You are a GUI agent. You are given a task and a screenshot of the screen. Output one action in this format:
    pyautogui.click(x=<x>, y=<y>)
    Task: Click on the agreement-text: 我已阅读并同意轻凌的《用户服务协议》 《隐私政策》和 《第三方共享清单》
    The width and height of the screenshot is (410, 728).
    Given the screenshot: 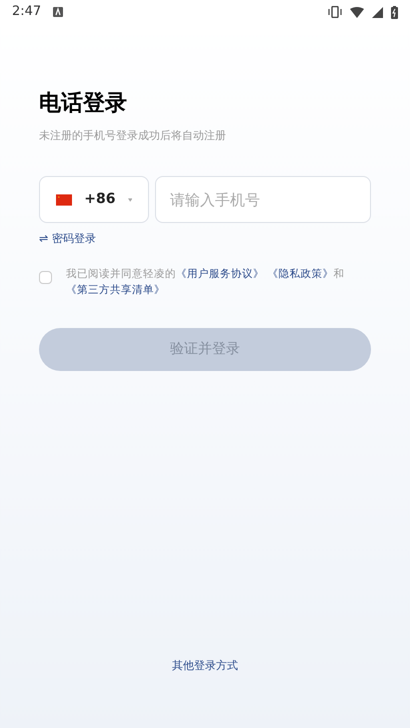 What is the action you would take?
    pyautogui.click(x=205, y=282)
    